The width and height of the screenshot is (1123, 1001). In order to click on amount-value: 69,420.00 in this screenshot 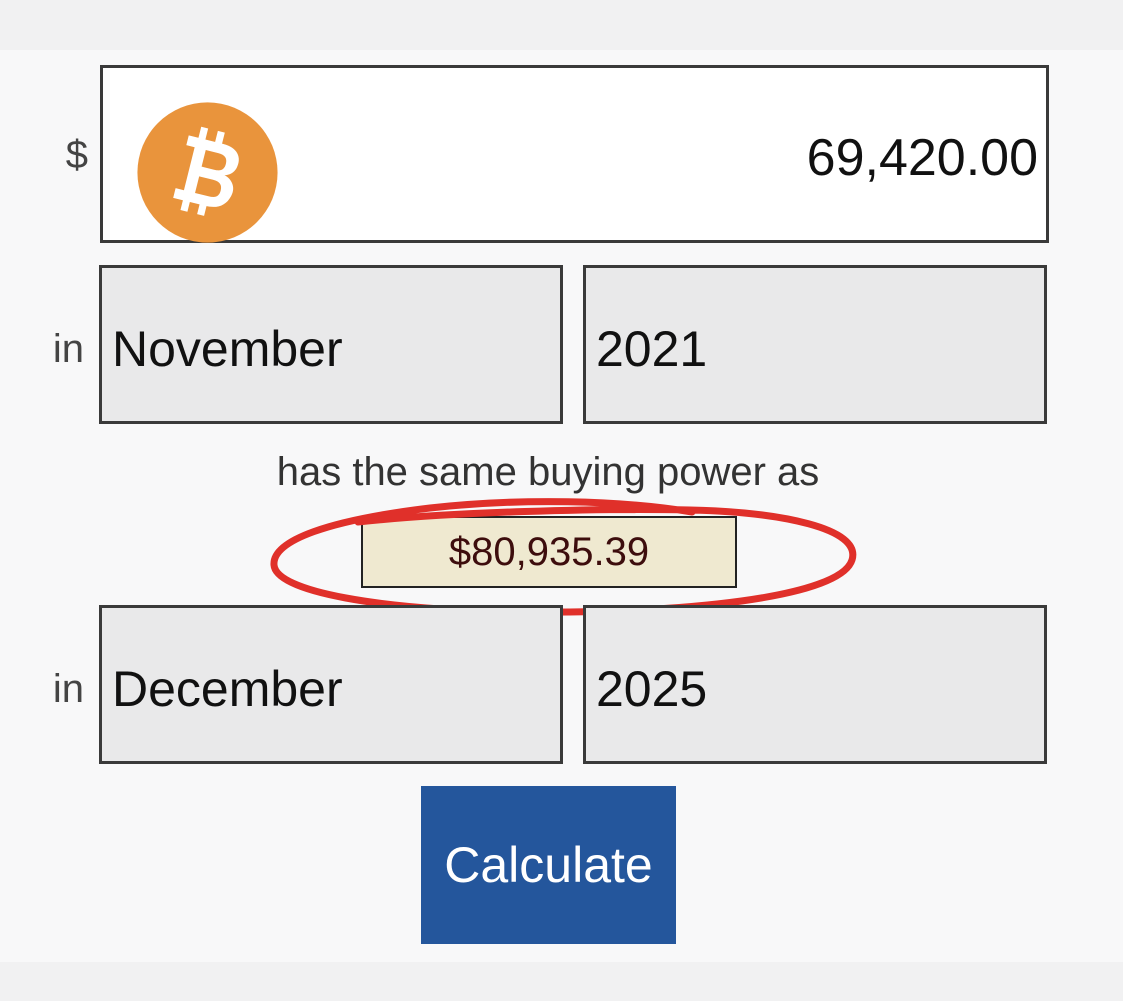, I will do `click(922, 158)`.